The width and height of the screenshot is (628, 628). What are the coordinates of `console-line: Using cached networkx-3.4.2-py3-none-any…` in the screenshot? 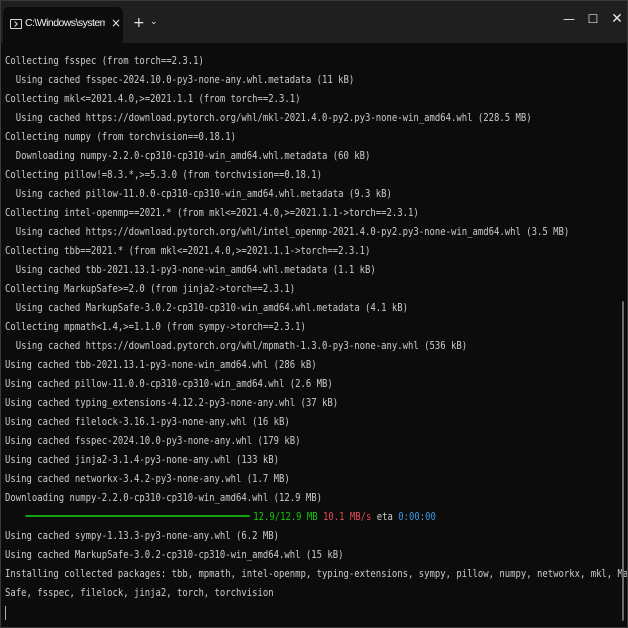 It's located at (147, 479).